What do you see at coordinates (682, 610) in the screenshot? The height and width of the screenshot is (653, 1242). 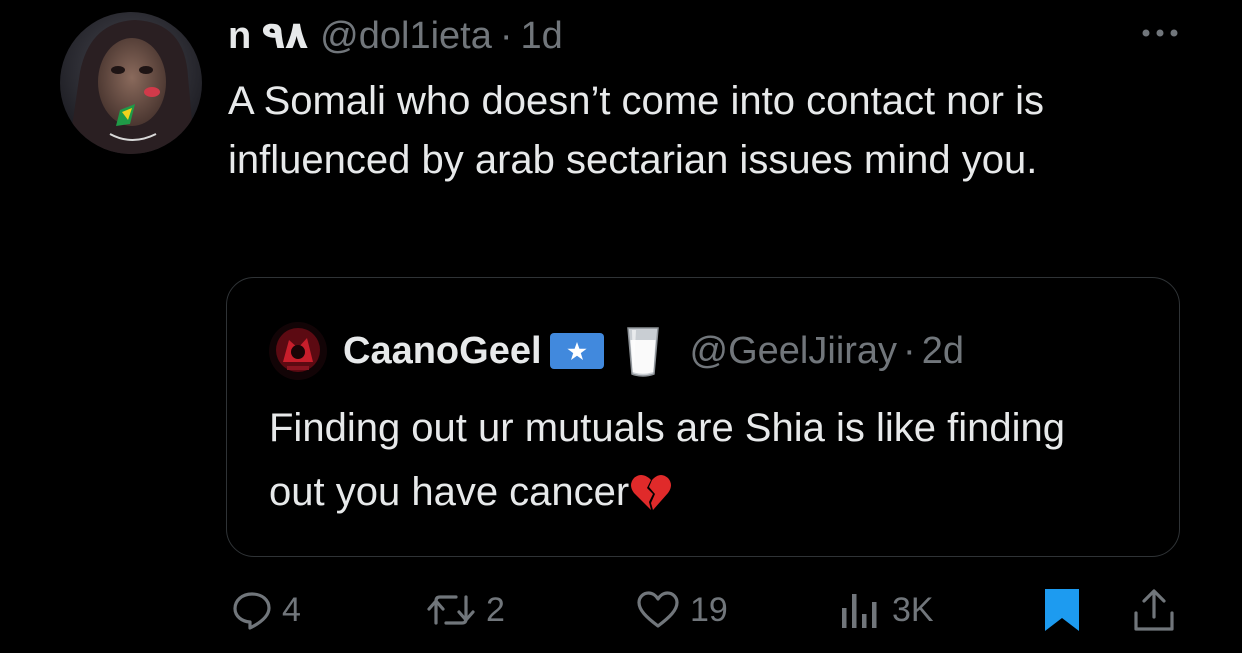 I see `like-button: 19` at bounding box center [682, 610].